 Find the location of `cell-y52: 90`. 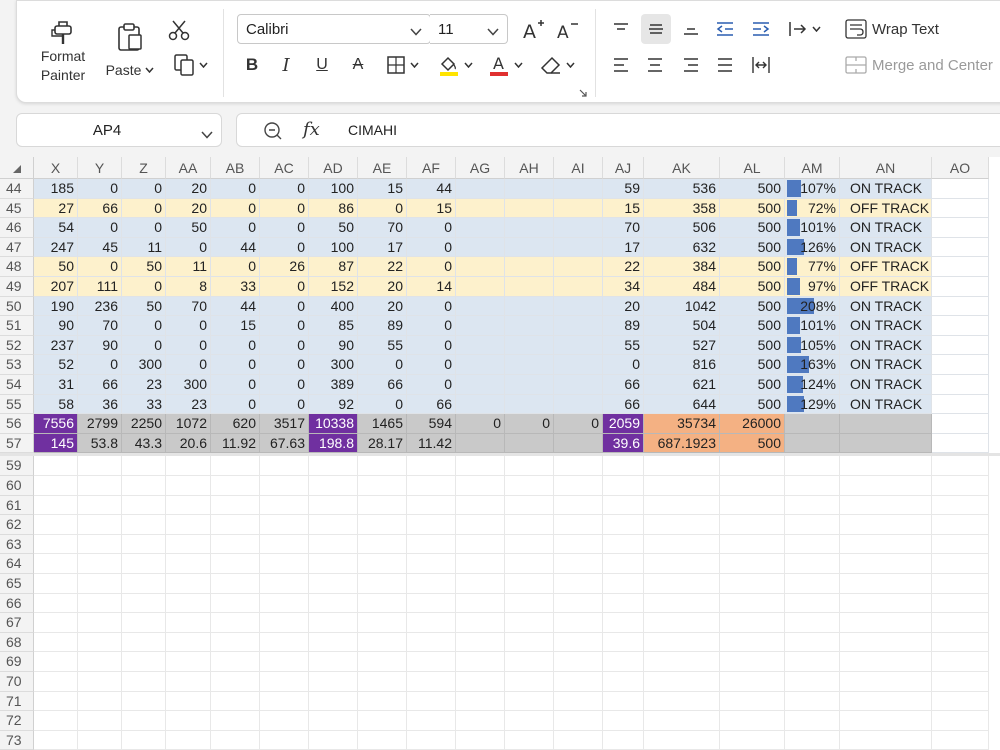

cell-y52: 90 is located at coordinates (100, 345).